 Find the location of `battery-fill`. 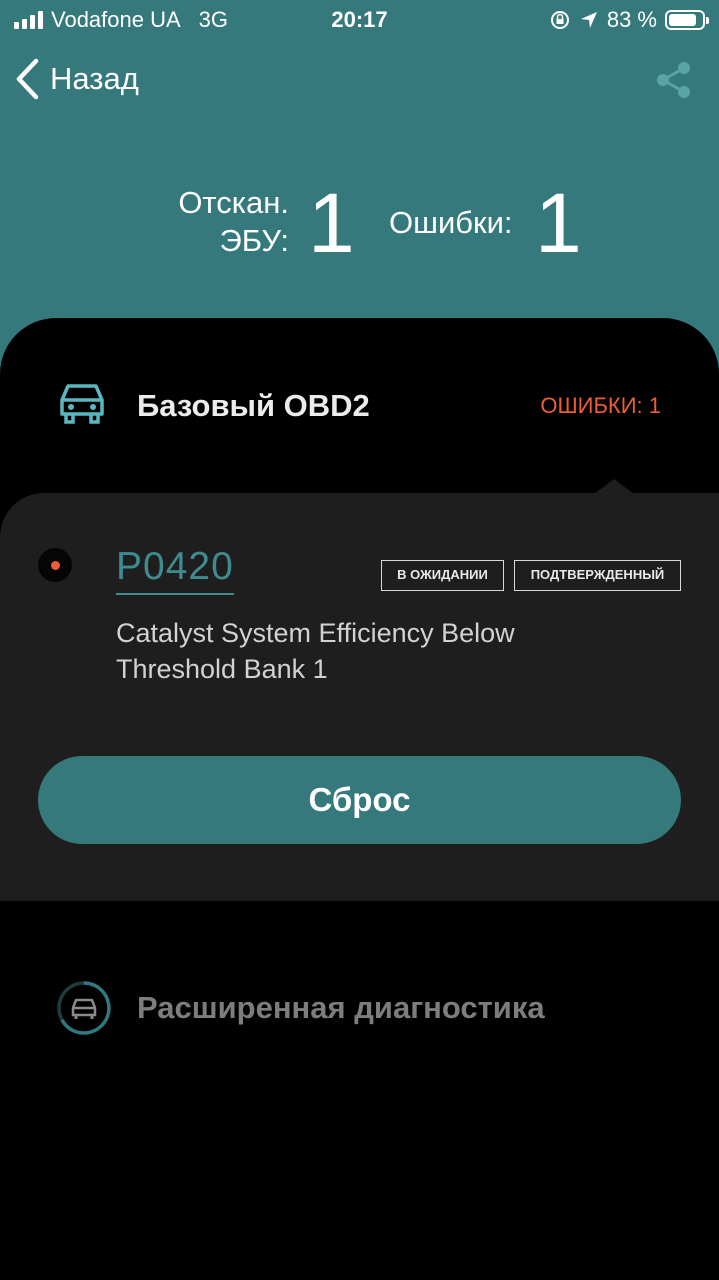

battery-fill is located at coordinates (682, 20).